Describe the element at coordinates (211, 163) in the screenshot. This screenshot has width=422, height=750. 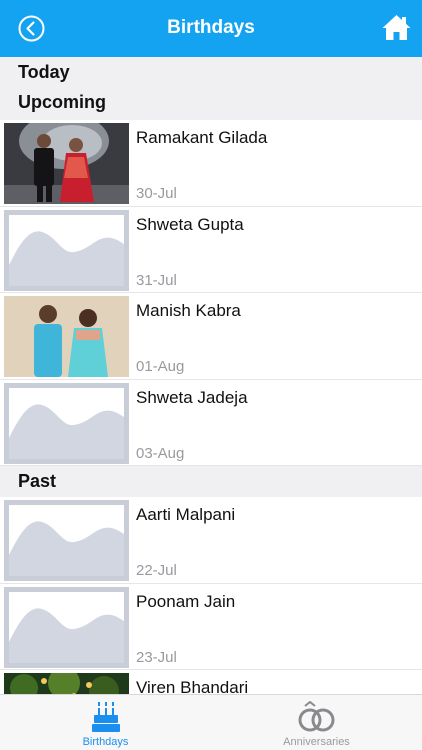
I see `list-item: Ramakant Gilada 30-Jul` at that location.